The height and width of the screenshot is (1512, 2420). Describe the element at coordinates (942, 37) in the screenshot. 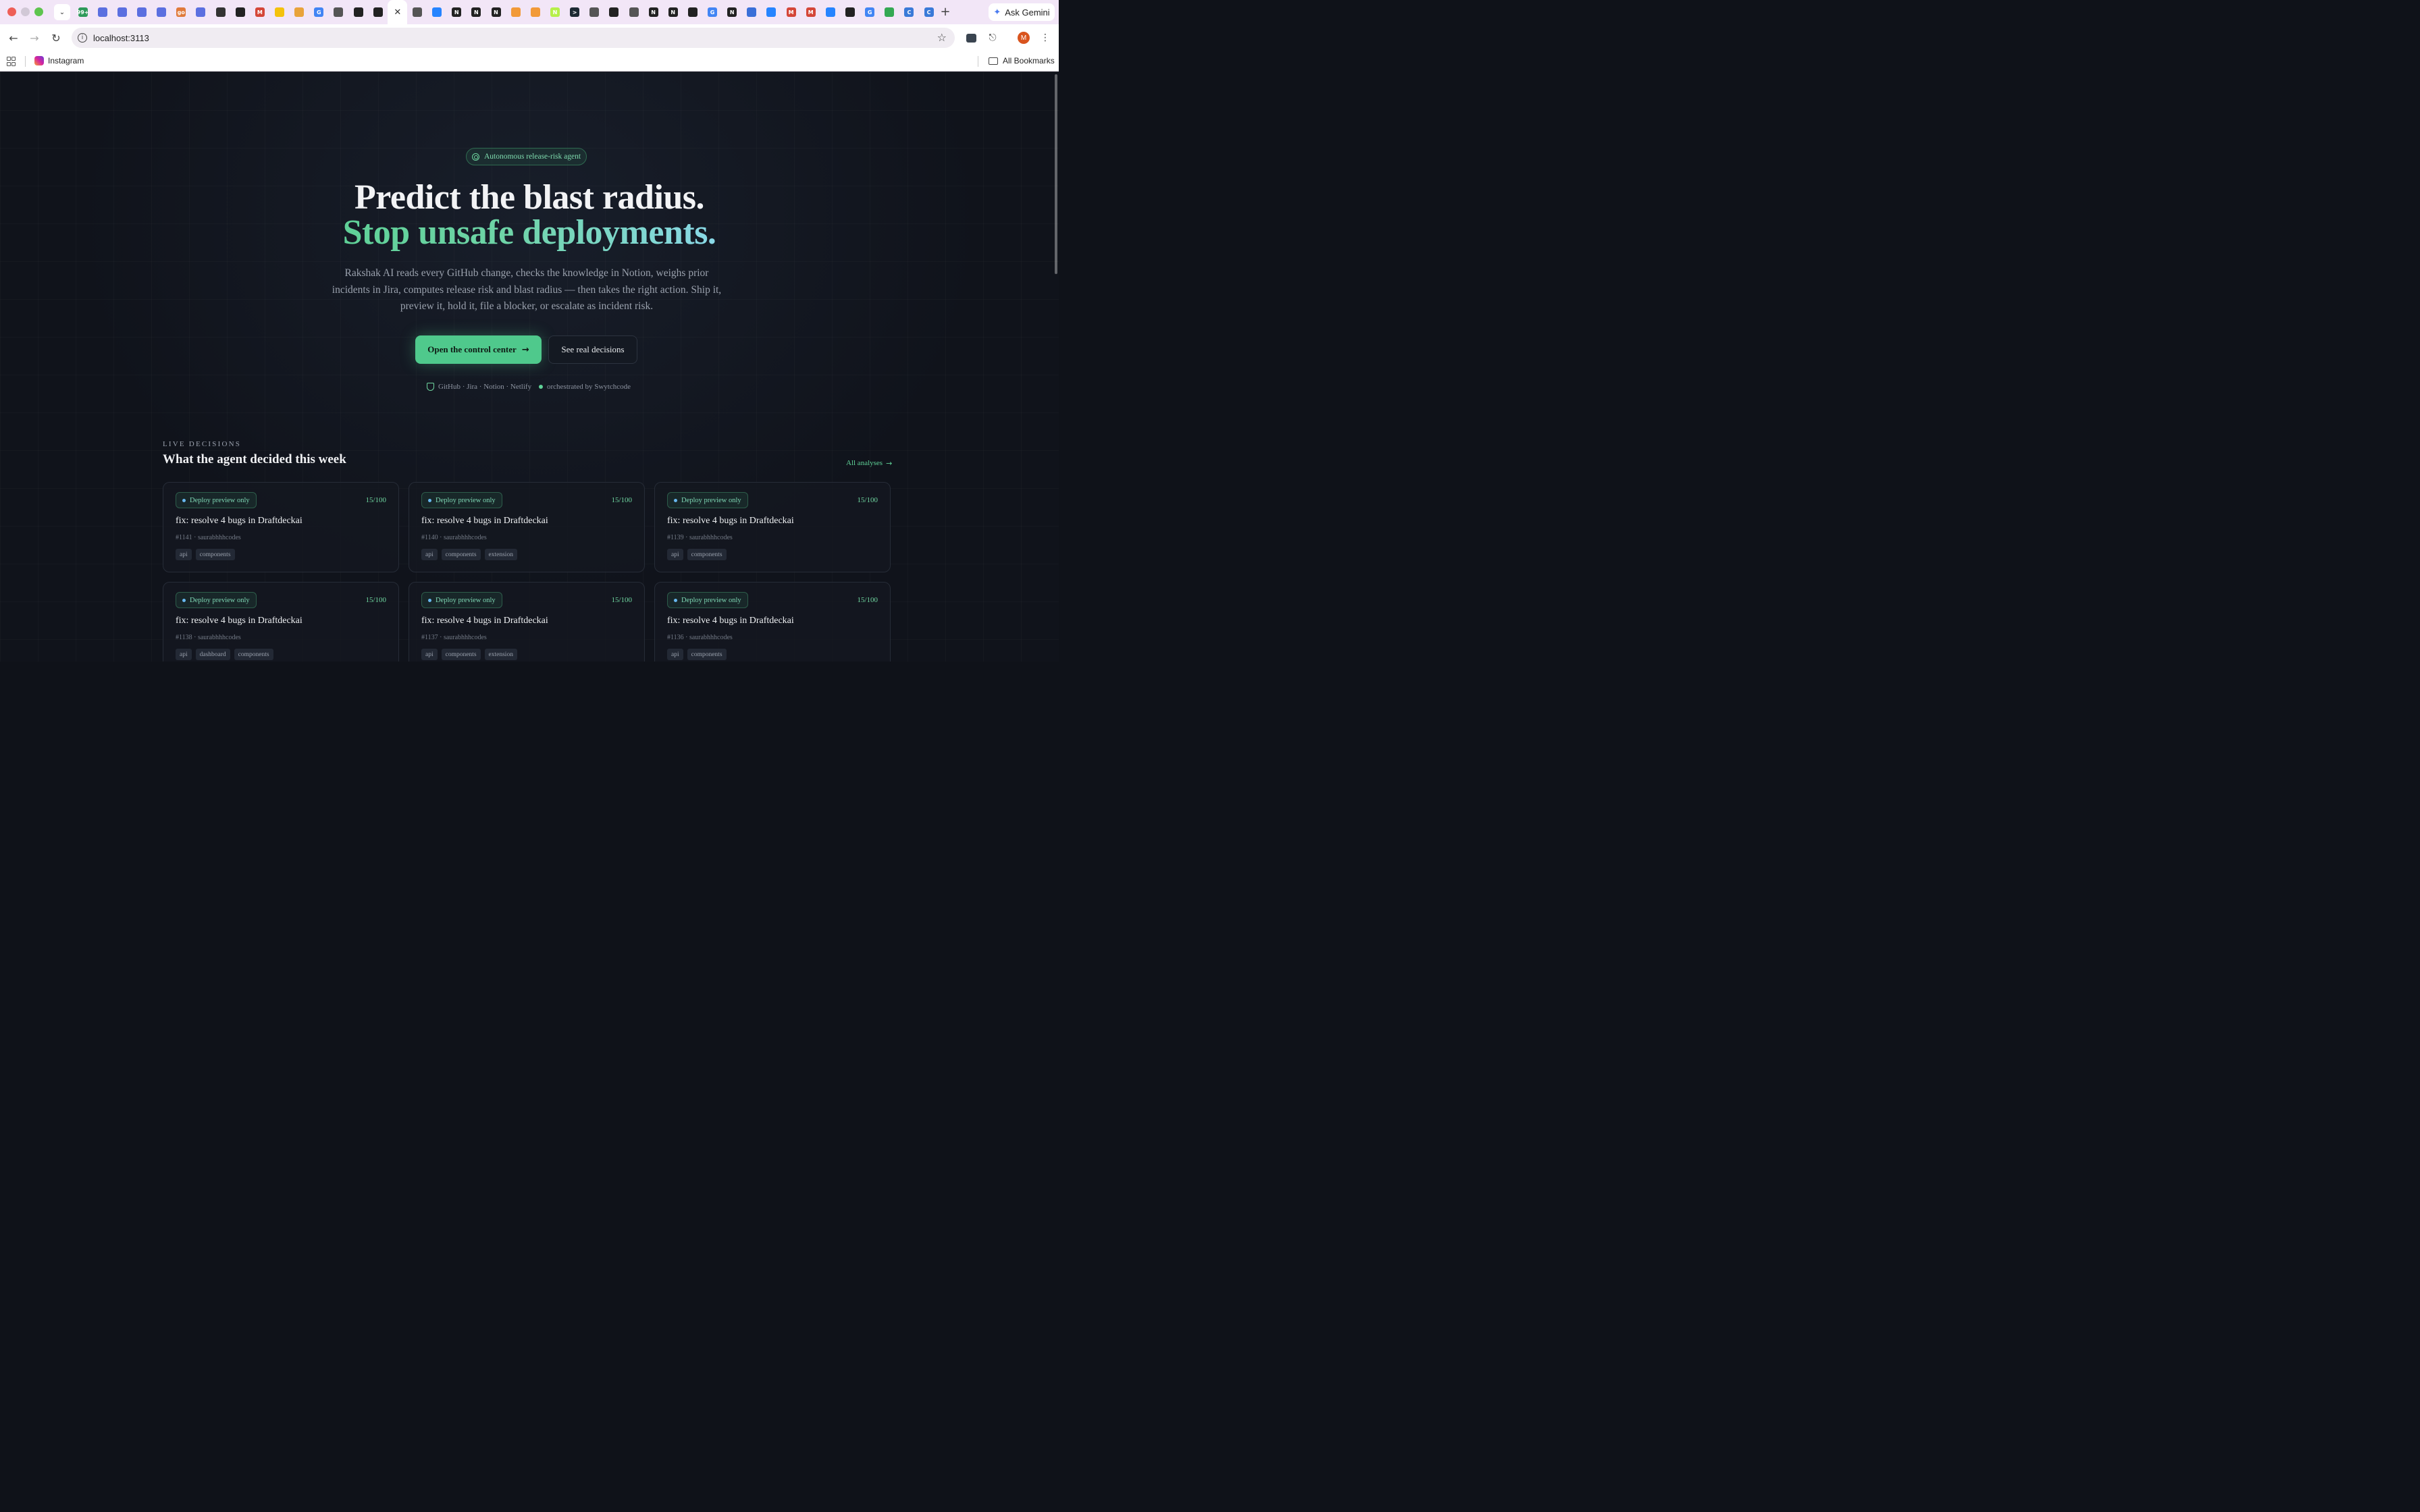

I see `bookmark-star-icon: ☆` at that location.